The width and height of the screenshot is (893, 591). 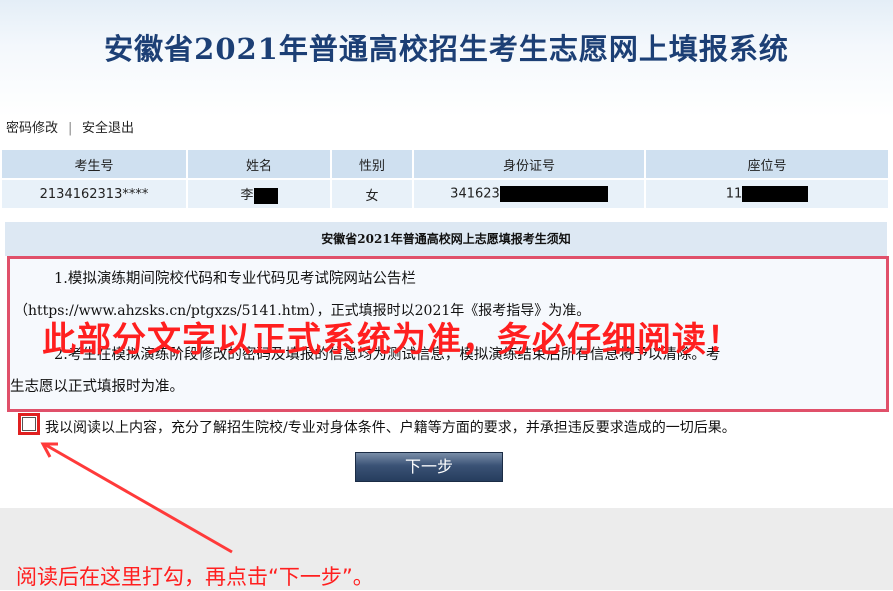 I want to click on next-step-button: 下一步, so click(x=429, y=467).